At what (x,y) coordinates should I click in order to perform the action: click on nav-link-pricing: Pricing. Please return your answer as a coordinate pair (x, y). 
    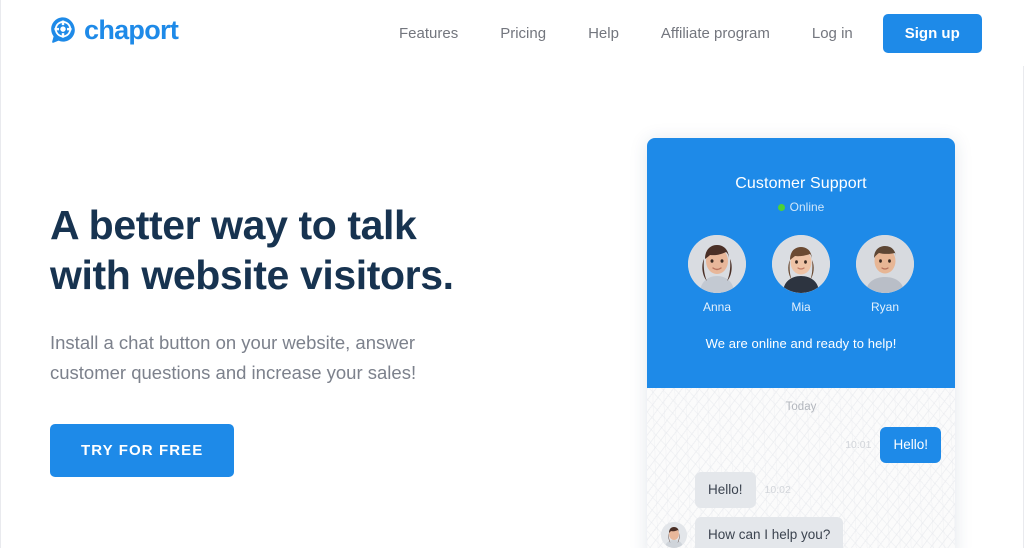
    Looking at the image, I should click on (523, 33).